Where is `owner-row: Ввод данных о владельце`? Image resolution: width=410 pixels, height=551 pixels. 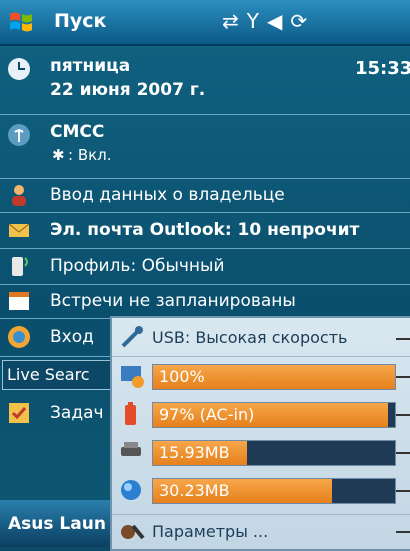
owner-row: Ввод данных о владельце is located at coordinates (205, 195).